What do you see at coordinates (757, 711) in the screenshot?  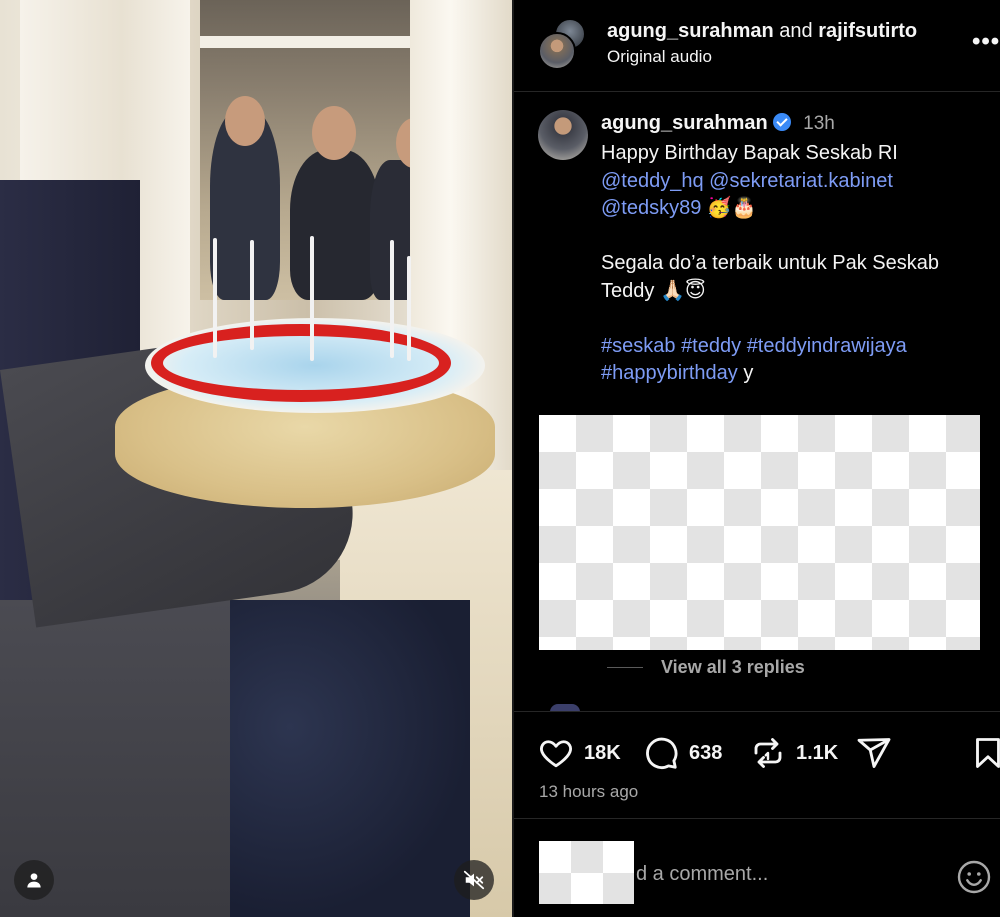 I see `actions-divider` at bounding box center [757, 711].